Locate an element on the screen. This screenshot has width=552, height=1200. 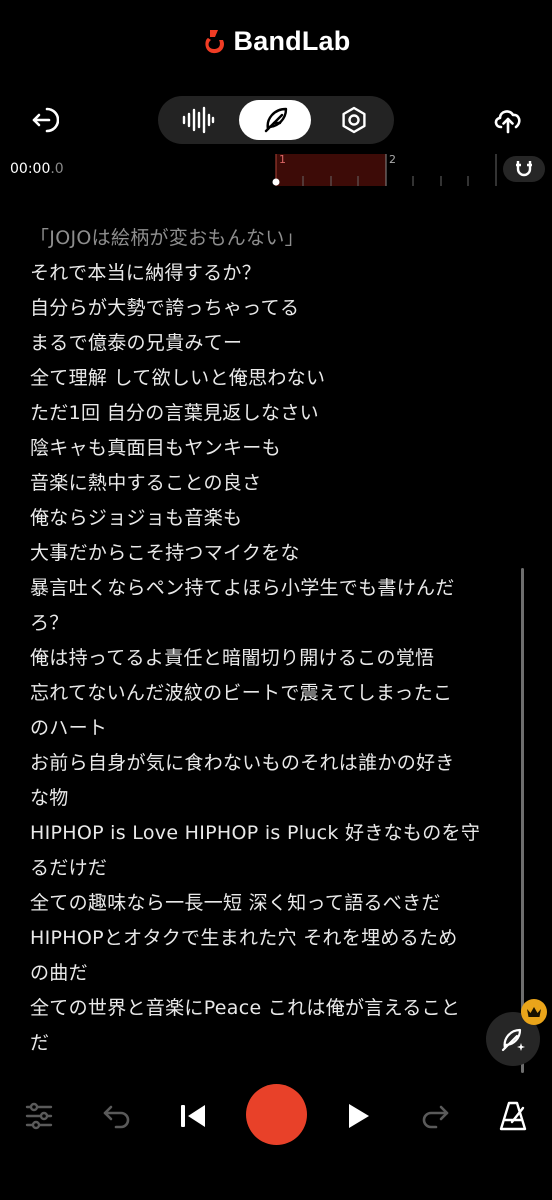
lyric-line: 陰キャも真面目もヤンキーも is located at coordinates (273, 448).